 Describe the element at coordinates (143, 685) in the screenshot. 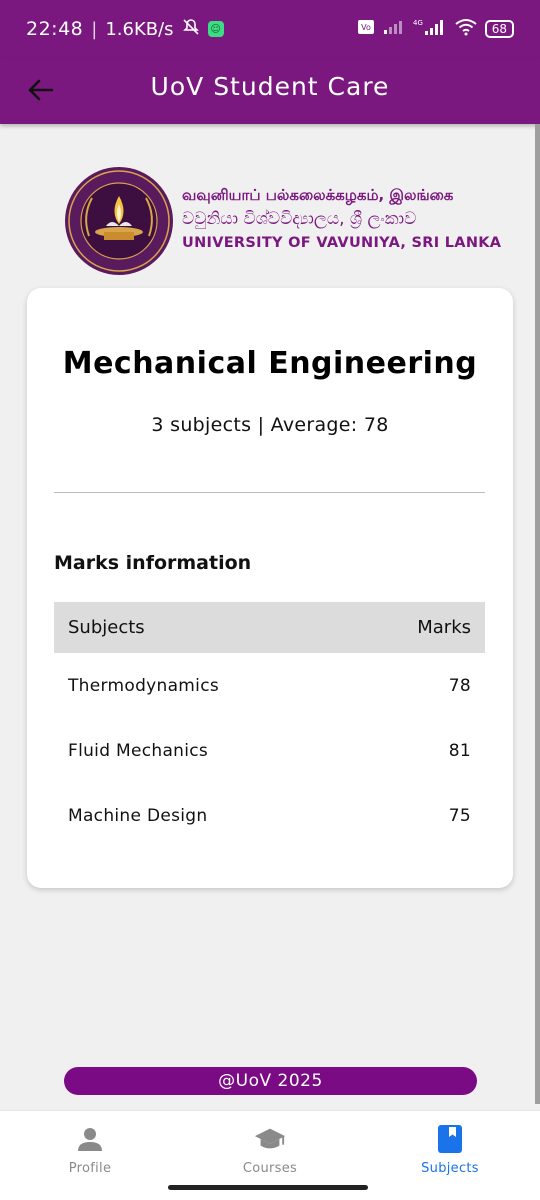

I see `row-subject: Thermodynamics` at that location.